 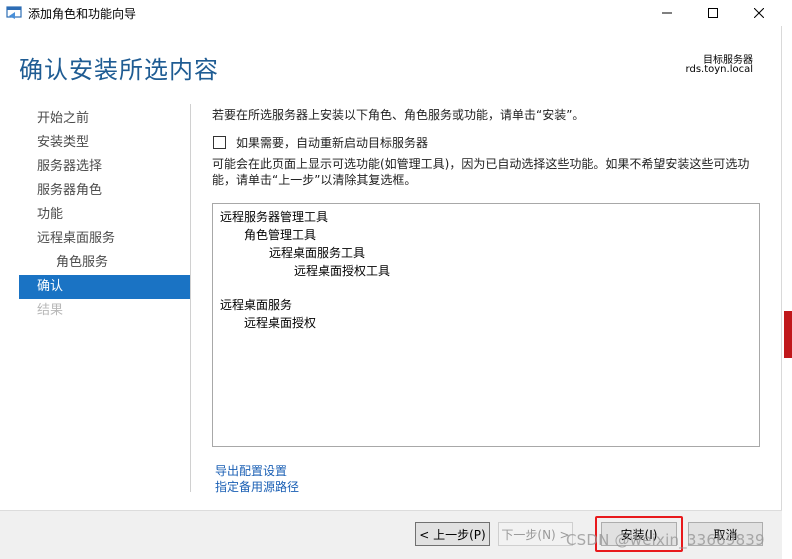 I want to click on server-manager-icon, so click(x=15, y=12).